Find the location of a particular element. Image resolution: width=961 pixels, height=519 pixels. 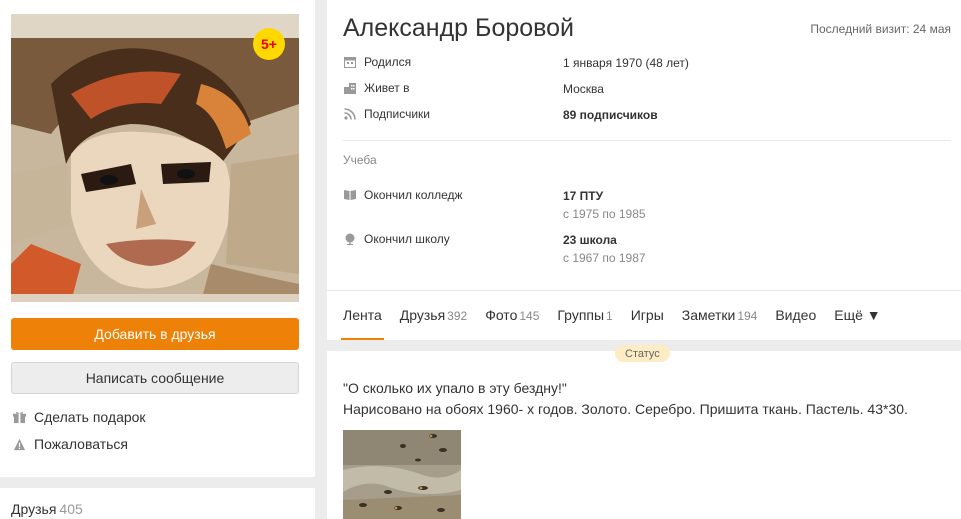

send-gift-link: Сделать подарок is located at coordinates (78, 417).